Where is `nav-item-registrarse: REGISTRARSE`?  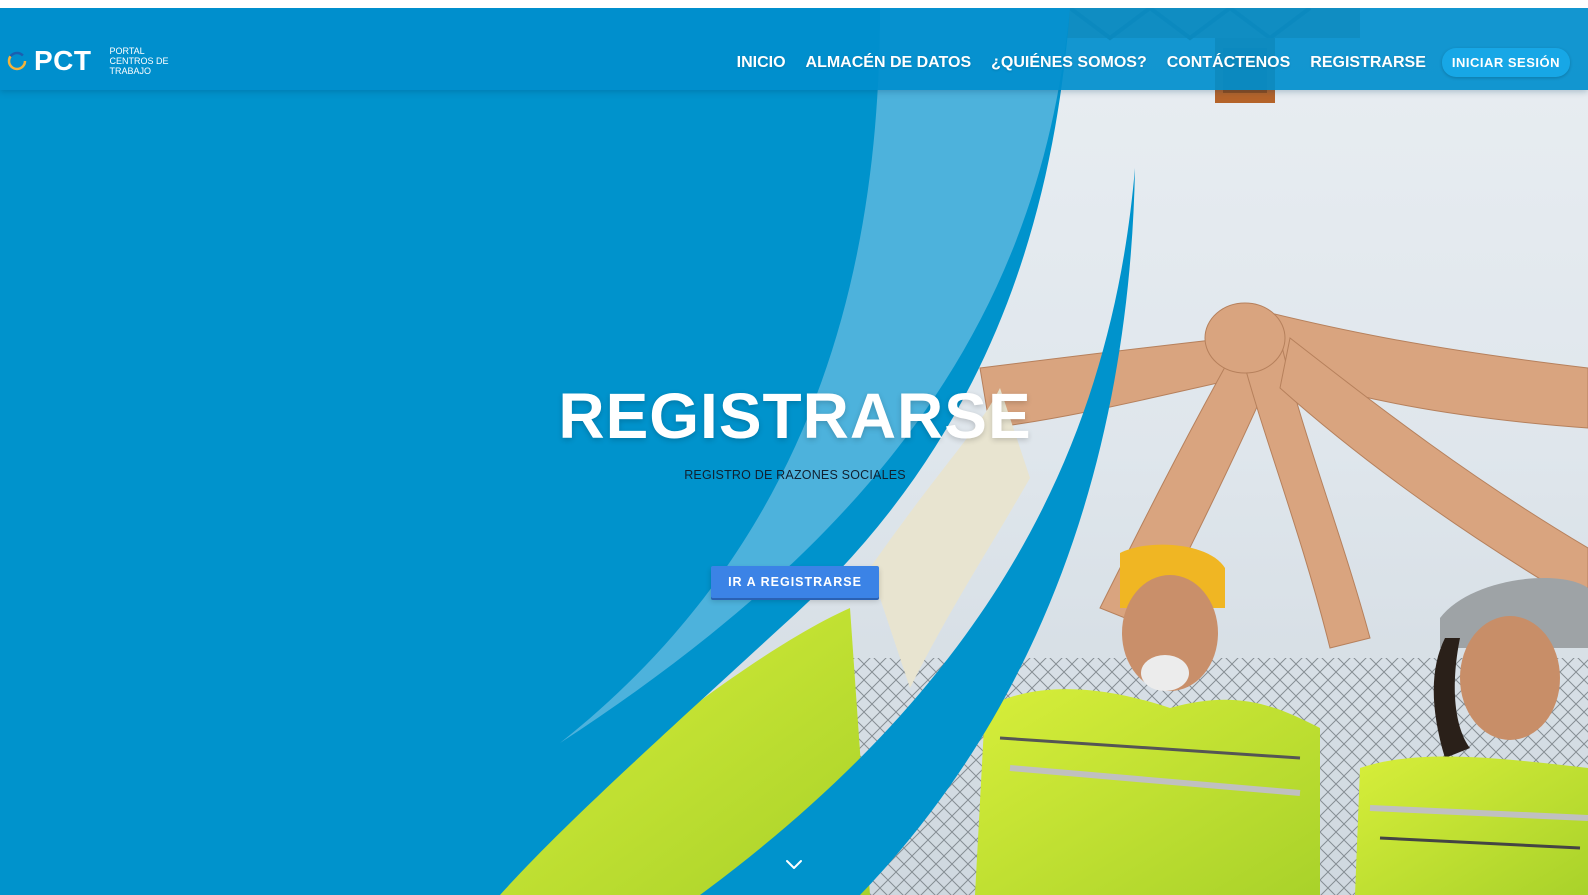
nav-item-registrarse: REGISTRARSE is located at coordinates (1368, 63).